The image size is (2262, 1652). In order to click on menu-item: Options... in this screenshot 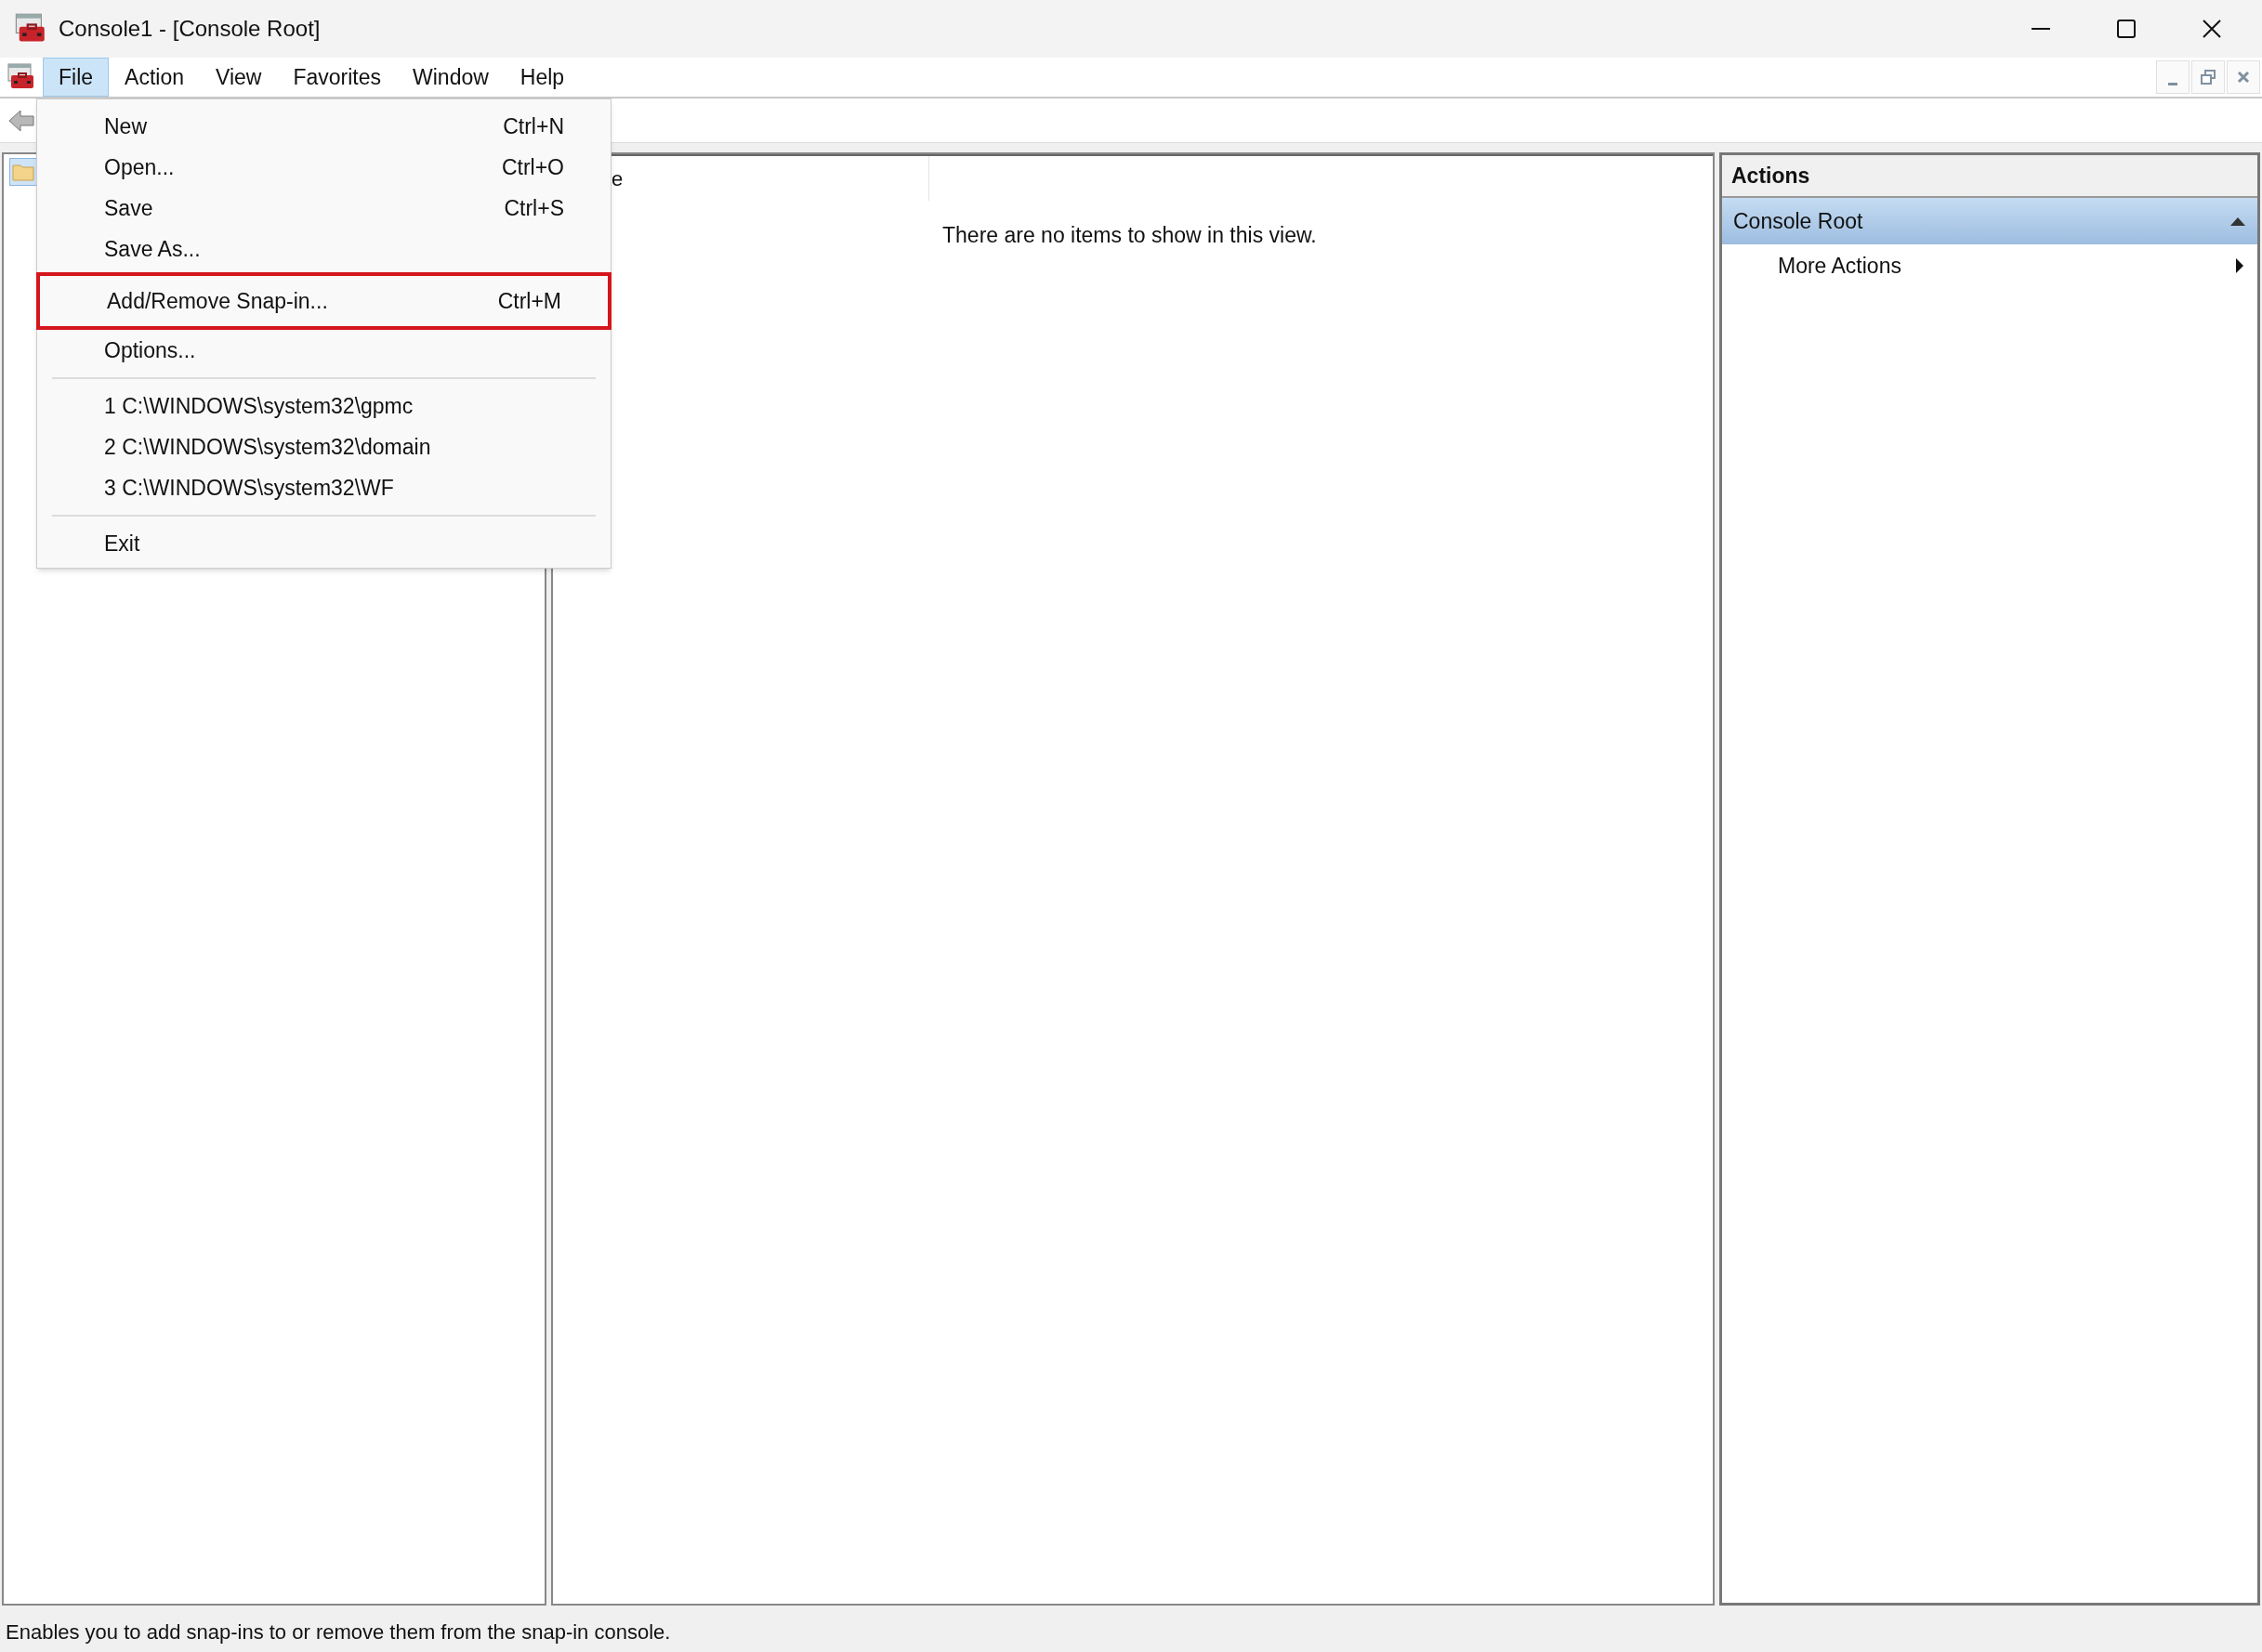, I will do `click(324, 351)`.